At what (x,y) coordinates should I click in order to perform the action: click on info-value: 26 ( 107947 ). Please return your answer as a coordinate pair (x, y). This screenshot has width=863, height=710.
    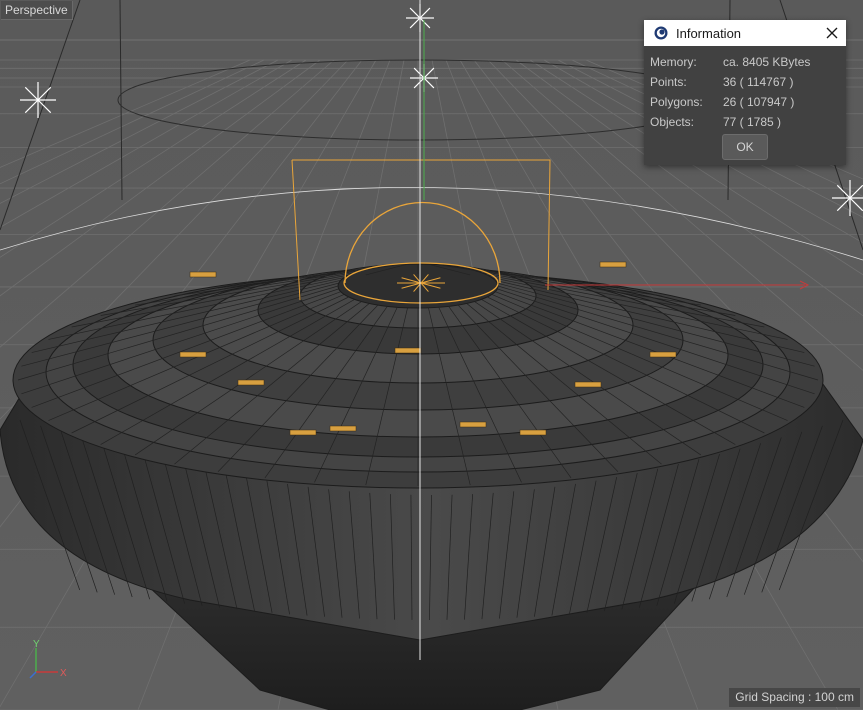
    Looking at the image, I should click on (759, 102).